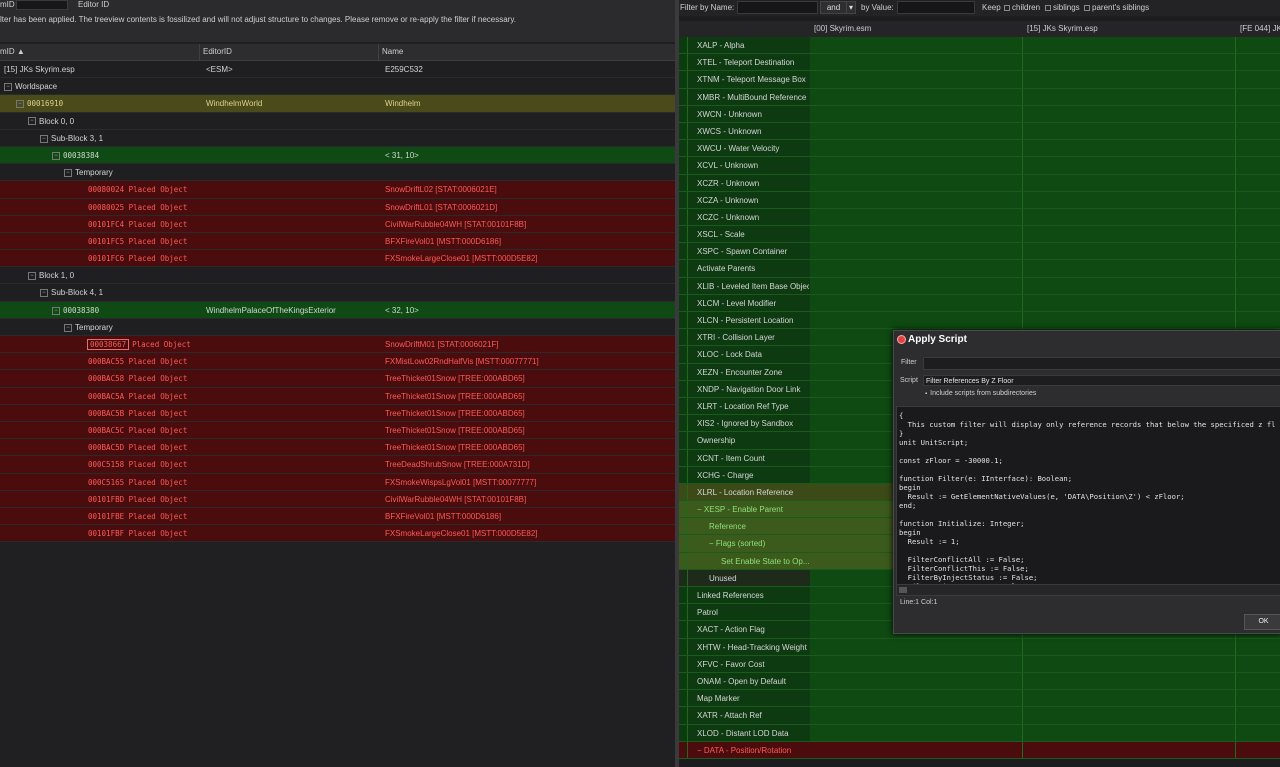  I want to click on record-field-row: XLOD - Distant LOD Data, so click(979, 733).